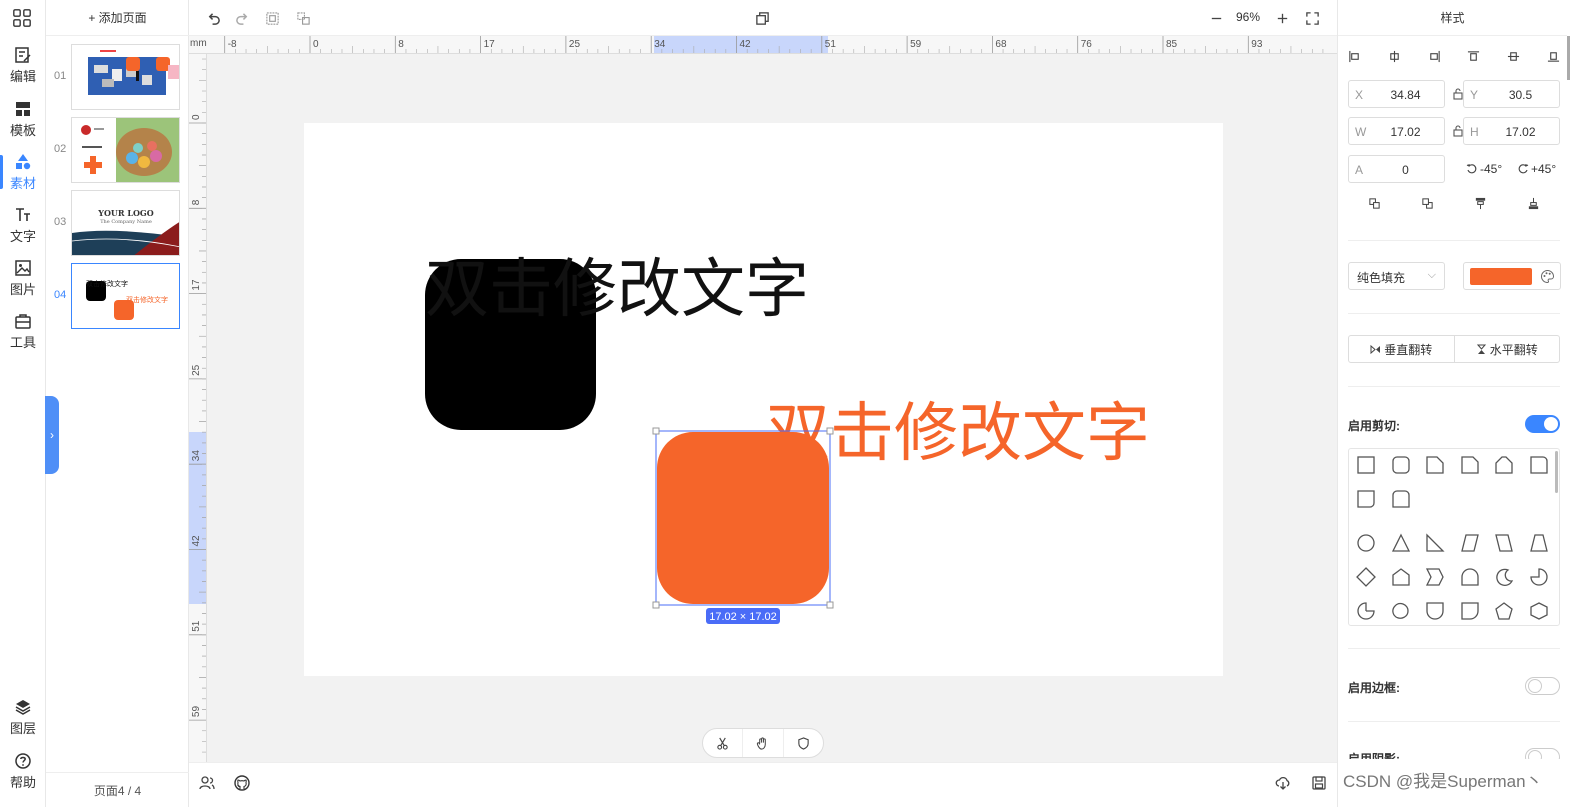 The width and height of the screenshot is (1587, 807). What do you see at coordinates (1507, 349) in the screenshot?
I see `flip-horizontal-button: 水平翻转` at bounding box center [1507, 349].